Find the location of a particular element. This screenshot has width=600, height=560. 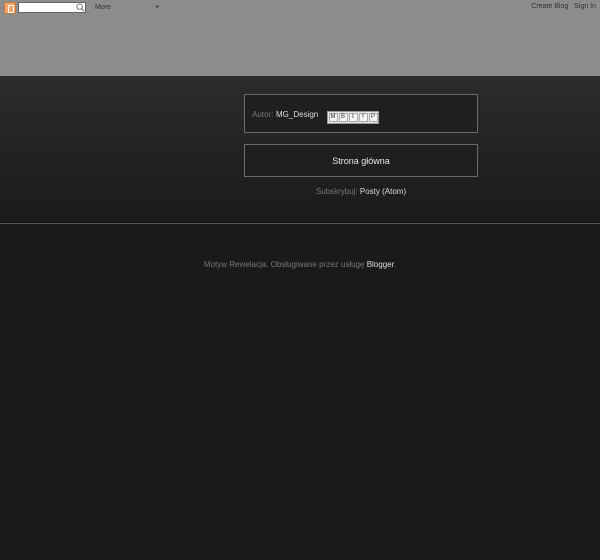

more-dropdown-label: More is located at coordinates (103, 7).